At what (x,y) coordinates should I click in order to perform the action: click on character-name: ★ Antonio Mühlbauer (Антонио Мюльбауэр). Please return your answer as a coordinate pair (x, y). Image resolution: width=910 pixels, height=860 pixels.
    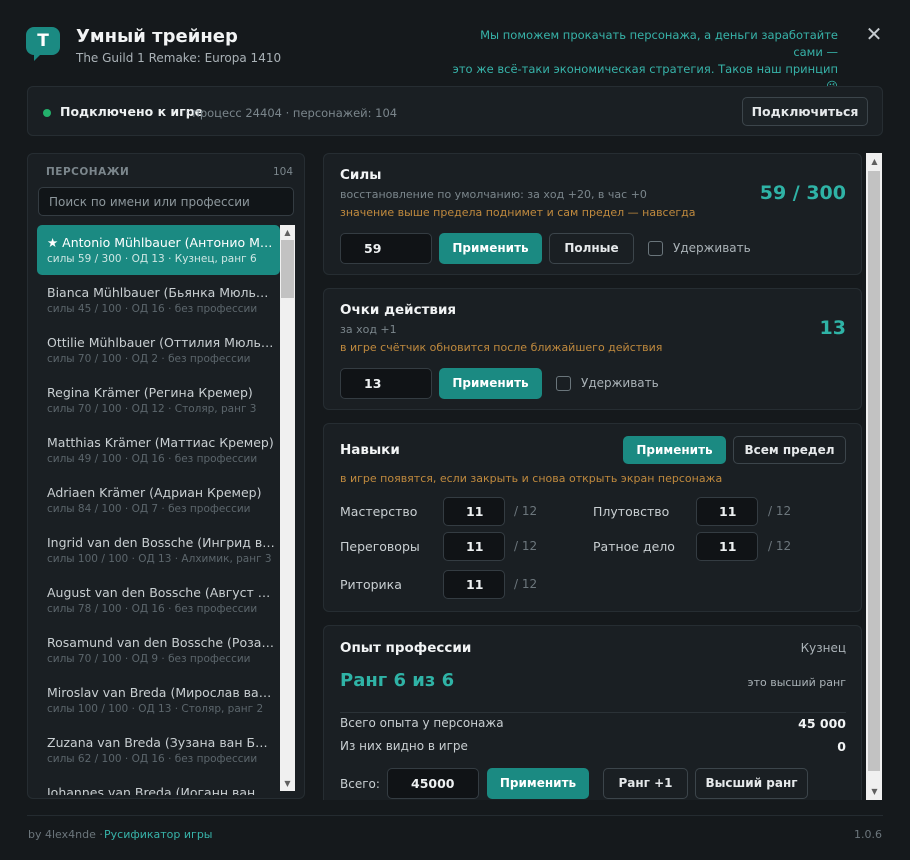
    Looking at the image, I should click on (161, 242).